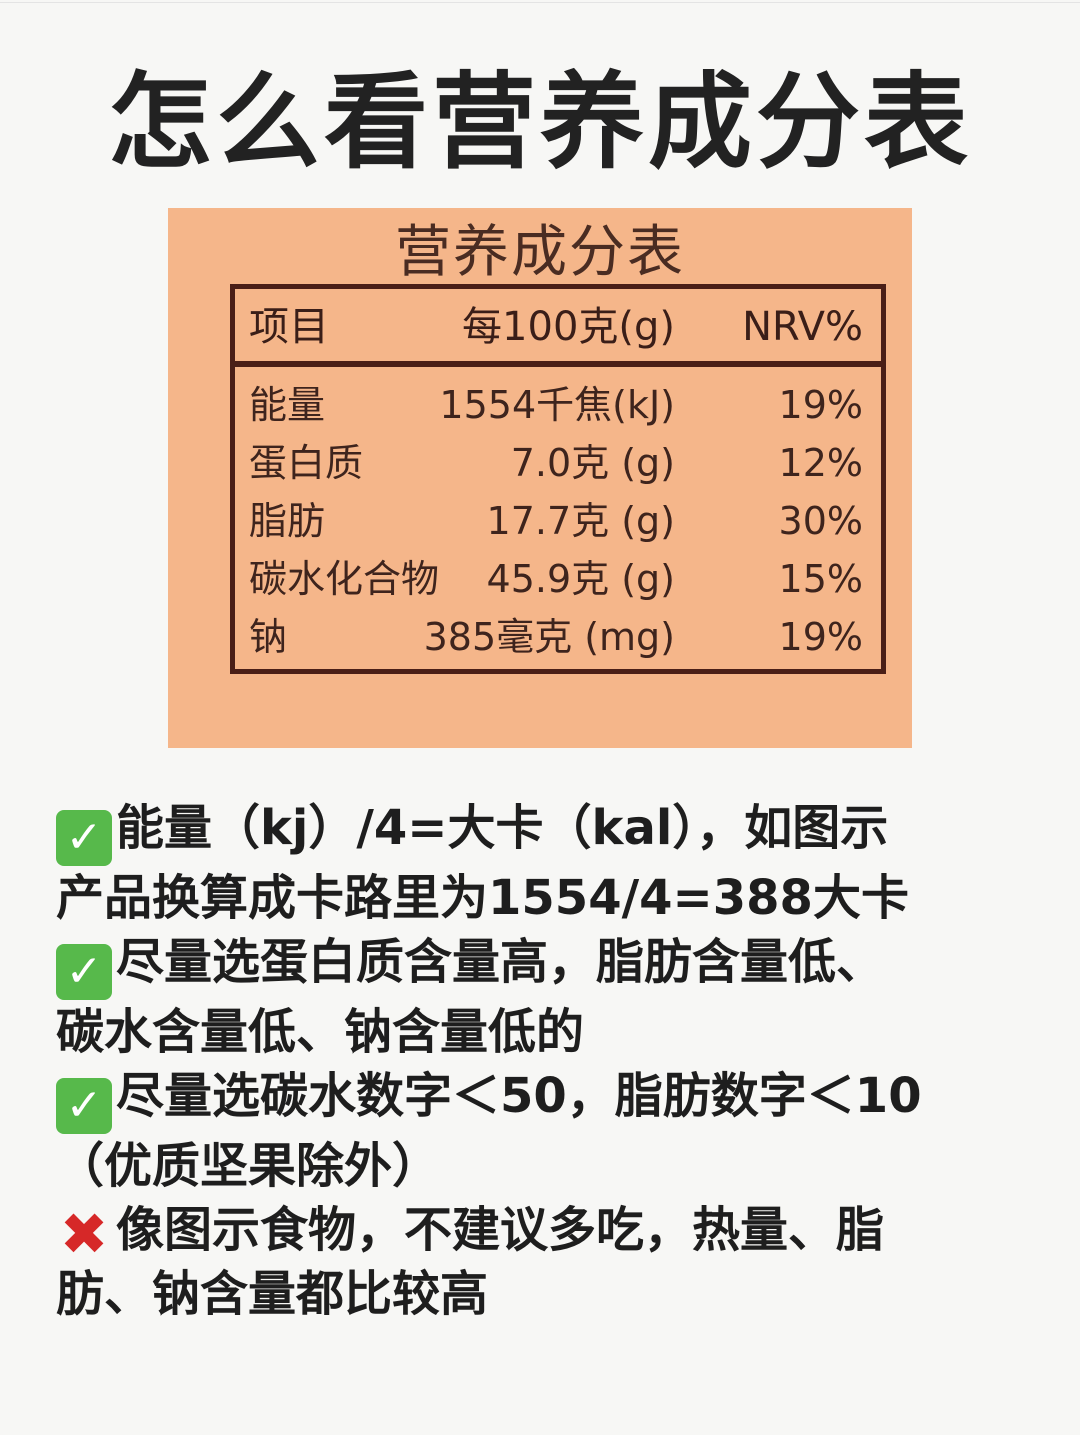 The height and width of the screenshot is (1435, 1080). I want to click on nutrition-table-header: 项目 每100克(g) NRV%, so click(558, 328).